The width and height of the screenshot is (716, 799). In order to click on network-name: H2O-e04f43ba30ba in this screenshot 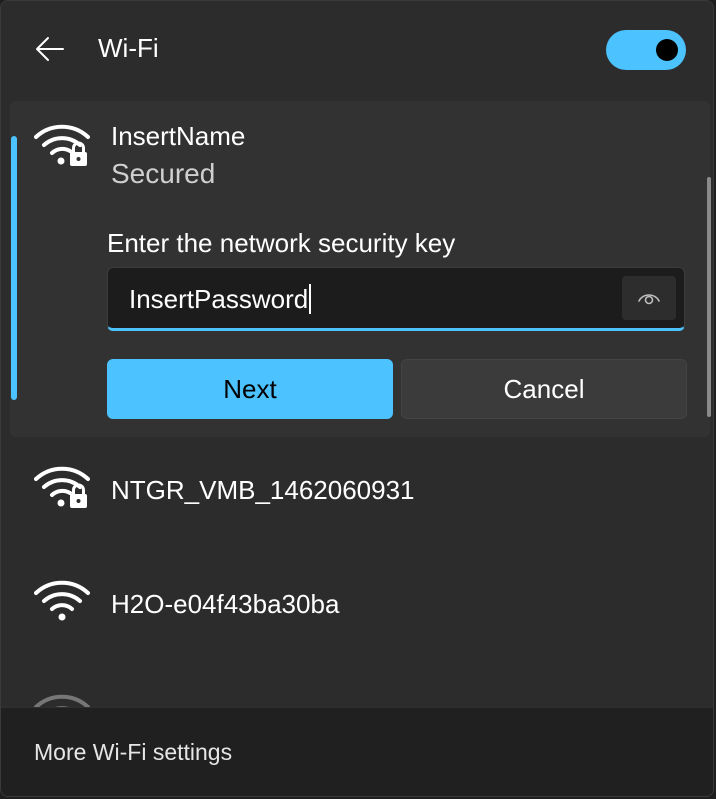, I will do `click(225, 604)`.